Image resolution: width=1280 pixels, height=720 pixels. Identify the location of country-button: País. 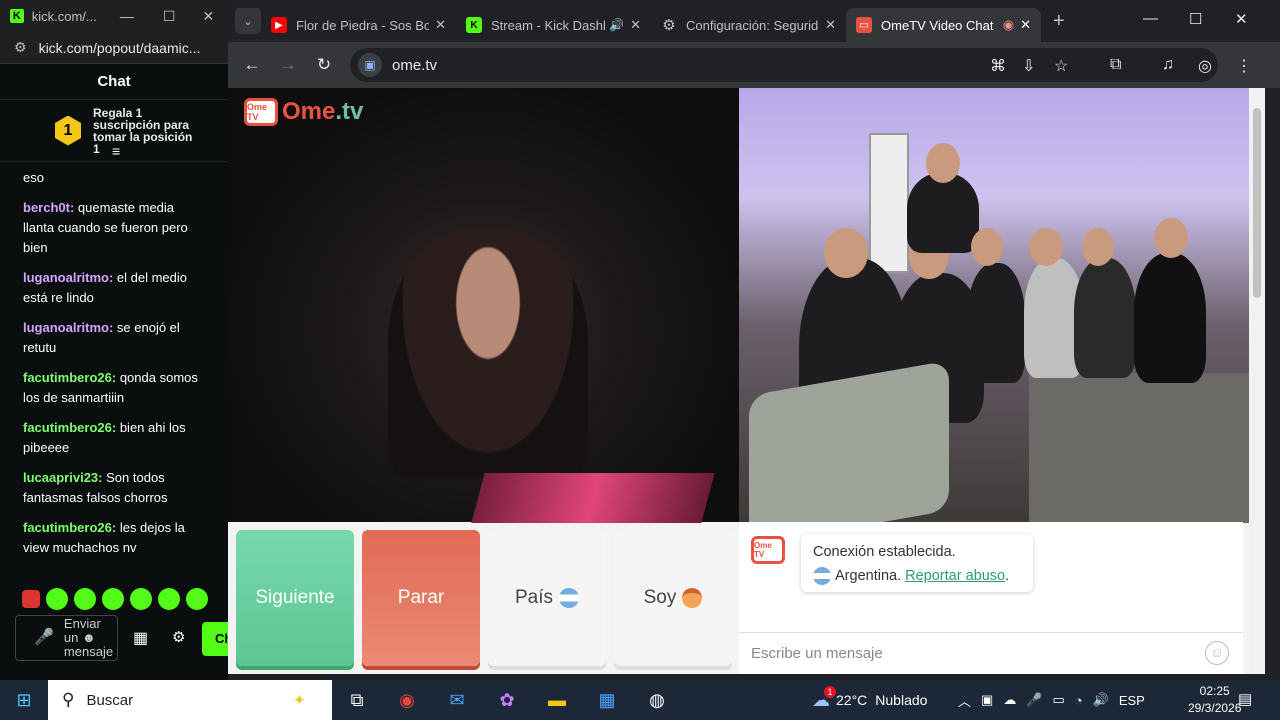
(547, 598).